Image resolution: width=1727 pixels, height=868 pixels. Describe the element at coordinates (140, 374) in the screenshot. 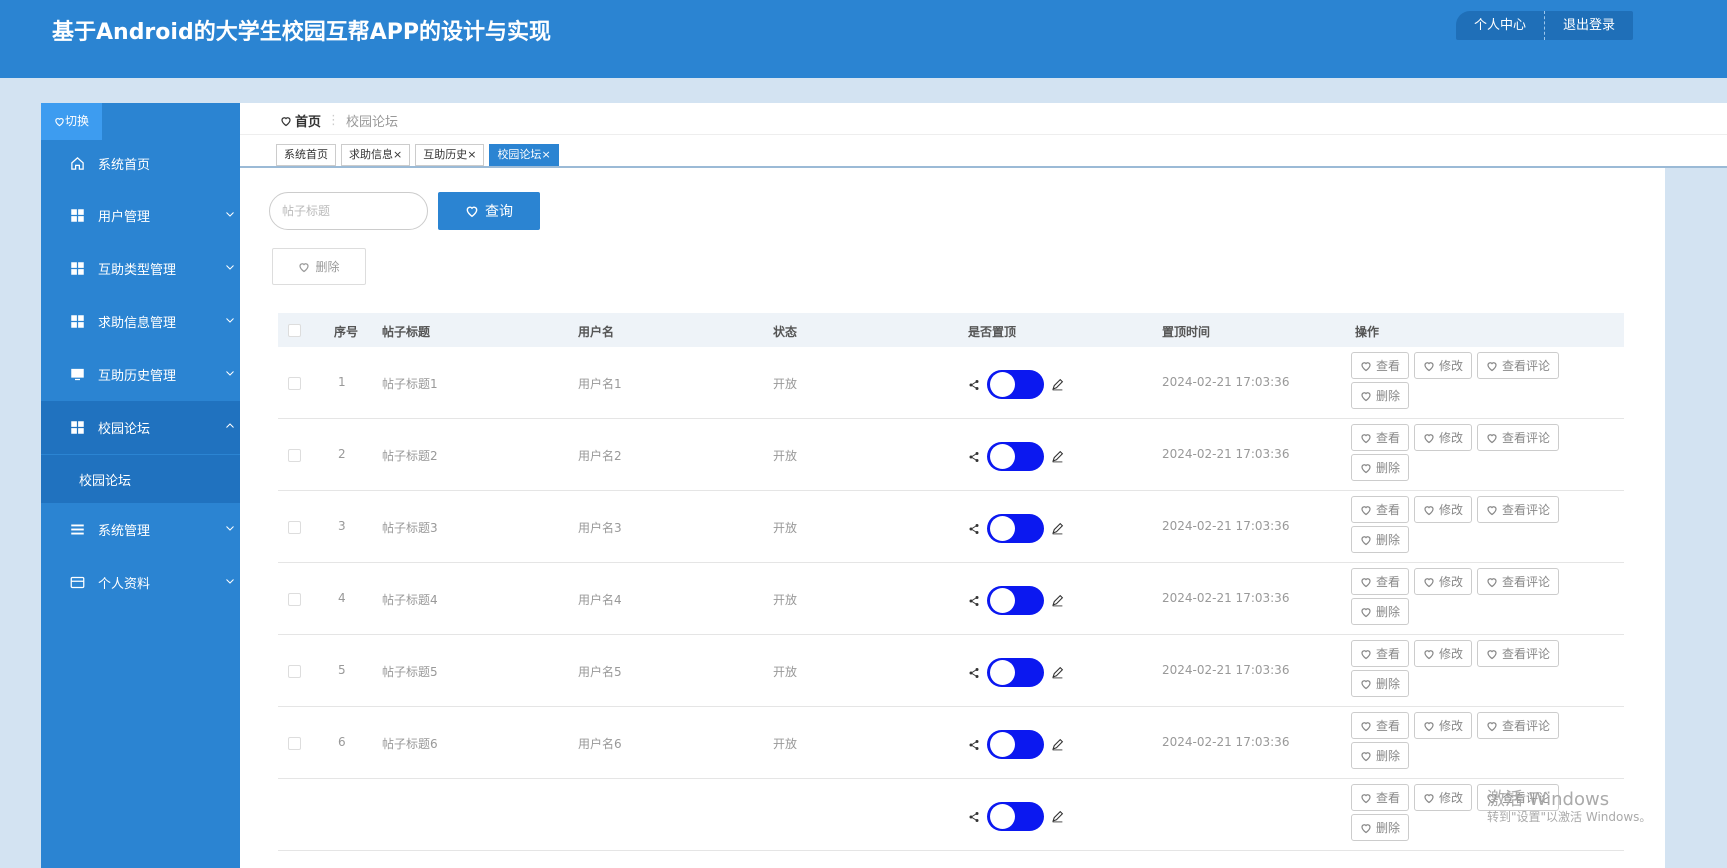

I see `sidebar-item-4: 互助历史管理` at that location.